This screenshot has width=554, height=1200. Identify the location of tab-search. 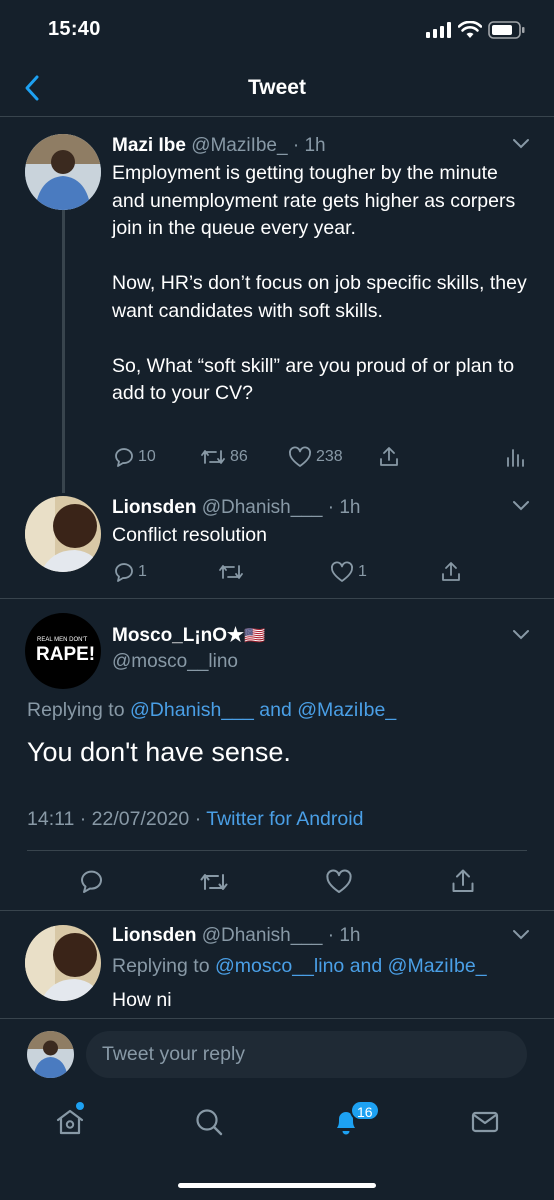
(209, 1122).